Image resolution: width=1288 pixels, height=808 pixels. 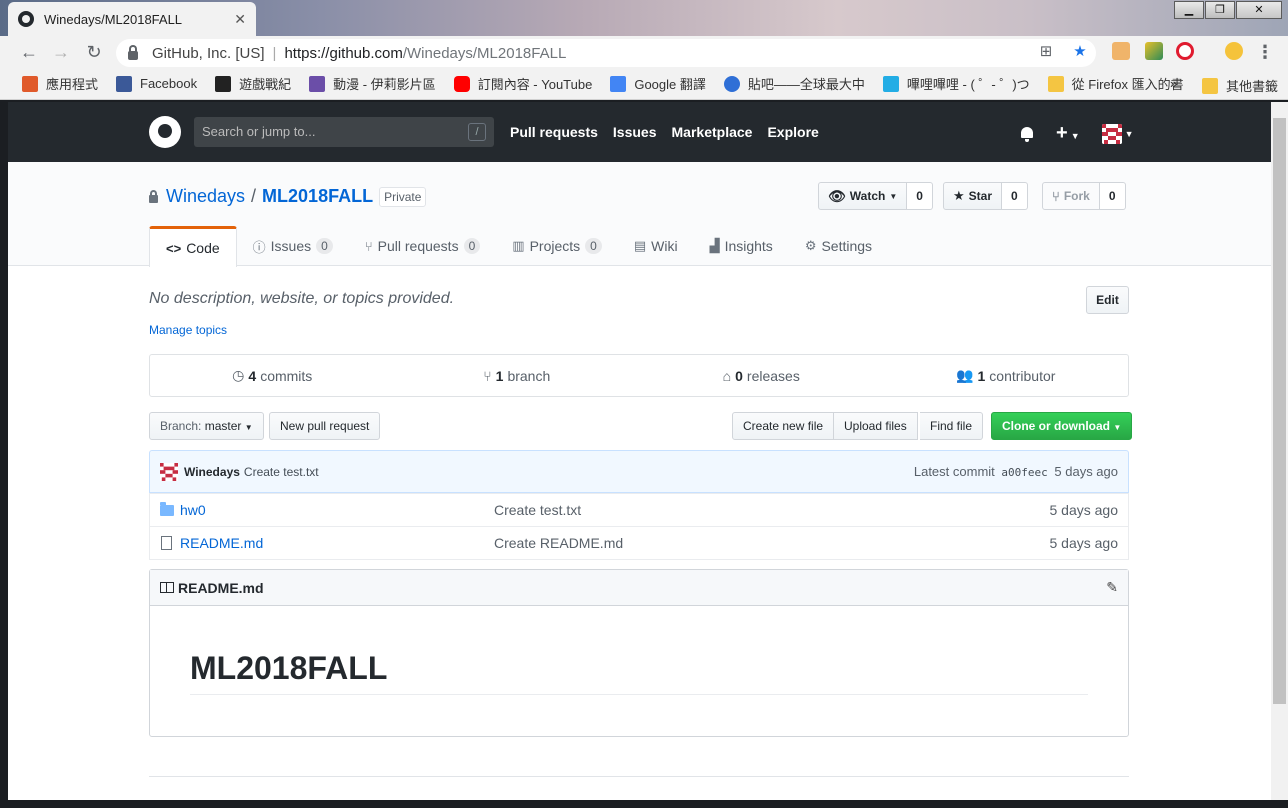 I want to click on manage-topics-link: Manage topics, so click(x=188, y=330).